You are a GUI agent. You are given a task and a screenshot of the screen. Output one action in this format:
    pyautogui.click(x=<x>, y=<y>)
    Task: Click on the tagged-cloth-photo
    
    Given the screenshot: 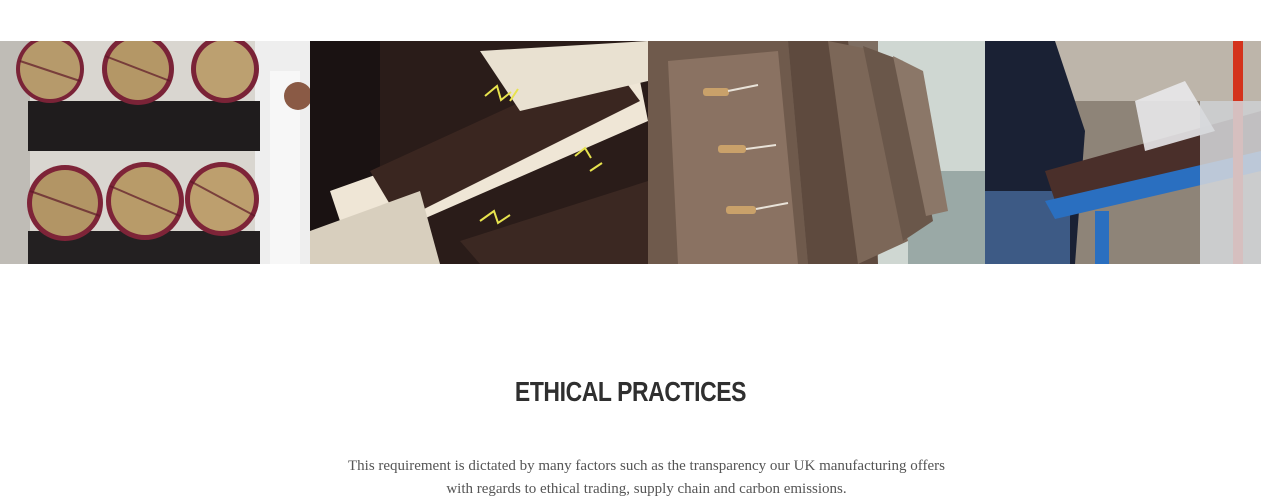 What is the action you would take?
    pyautogui.click(x=479, y=152)
    